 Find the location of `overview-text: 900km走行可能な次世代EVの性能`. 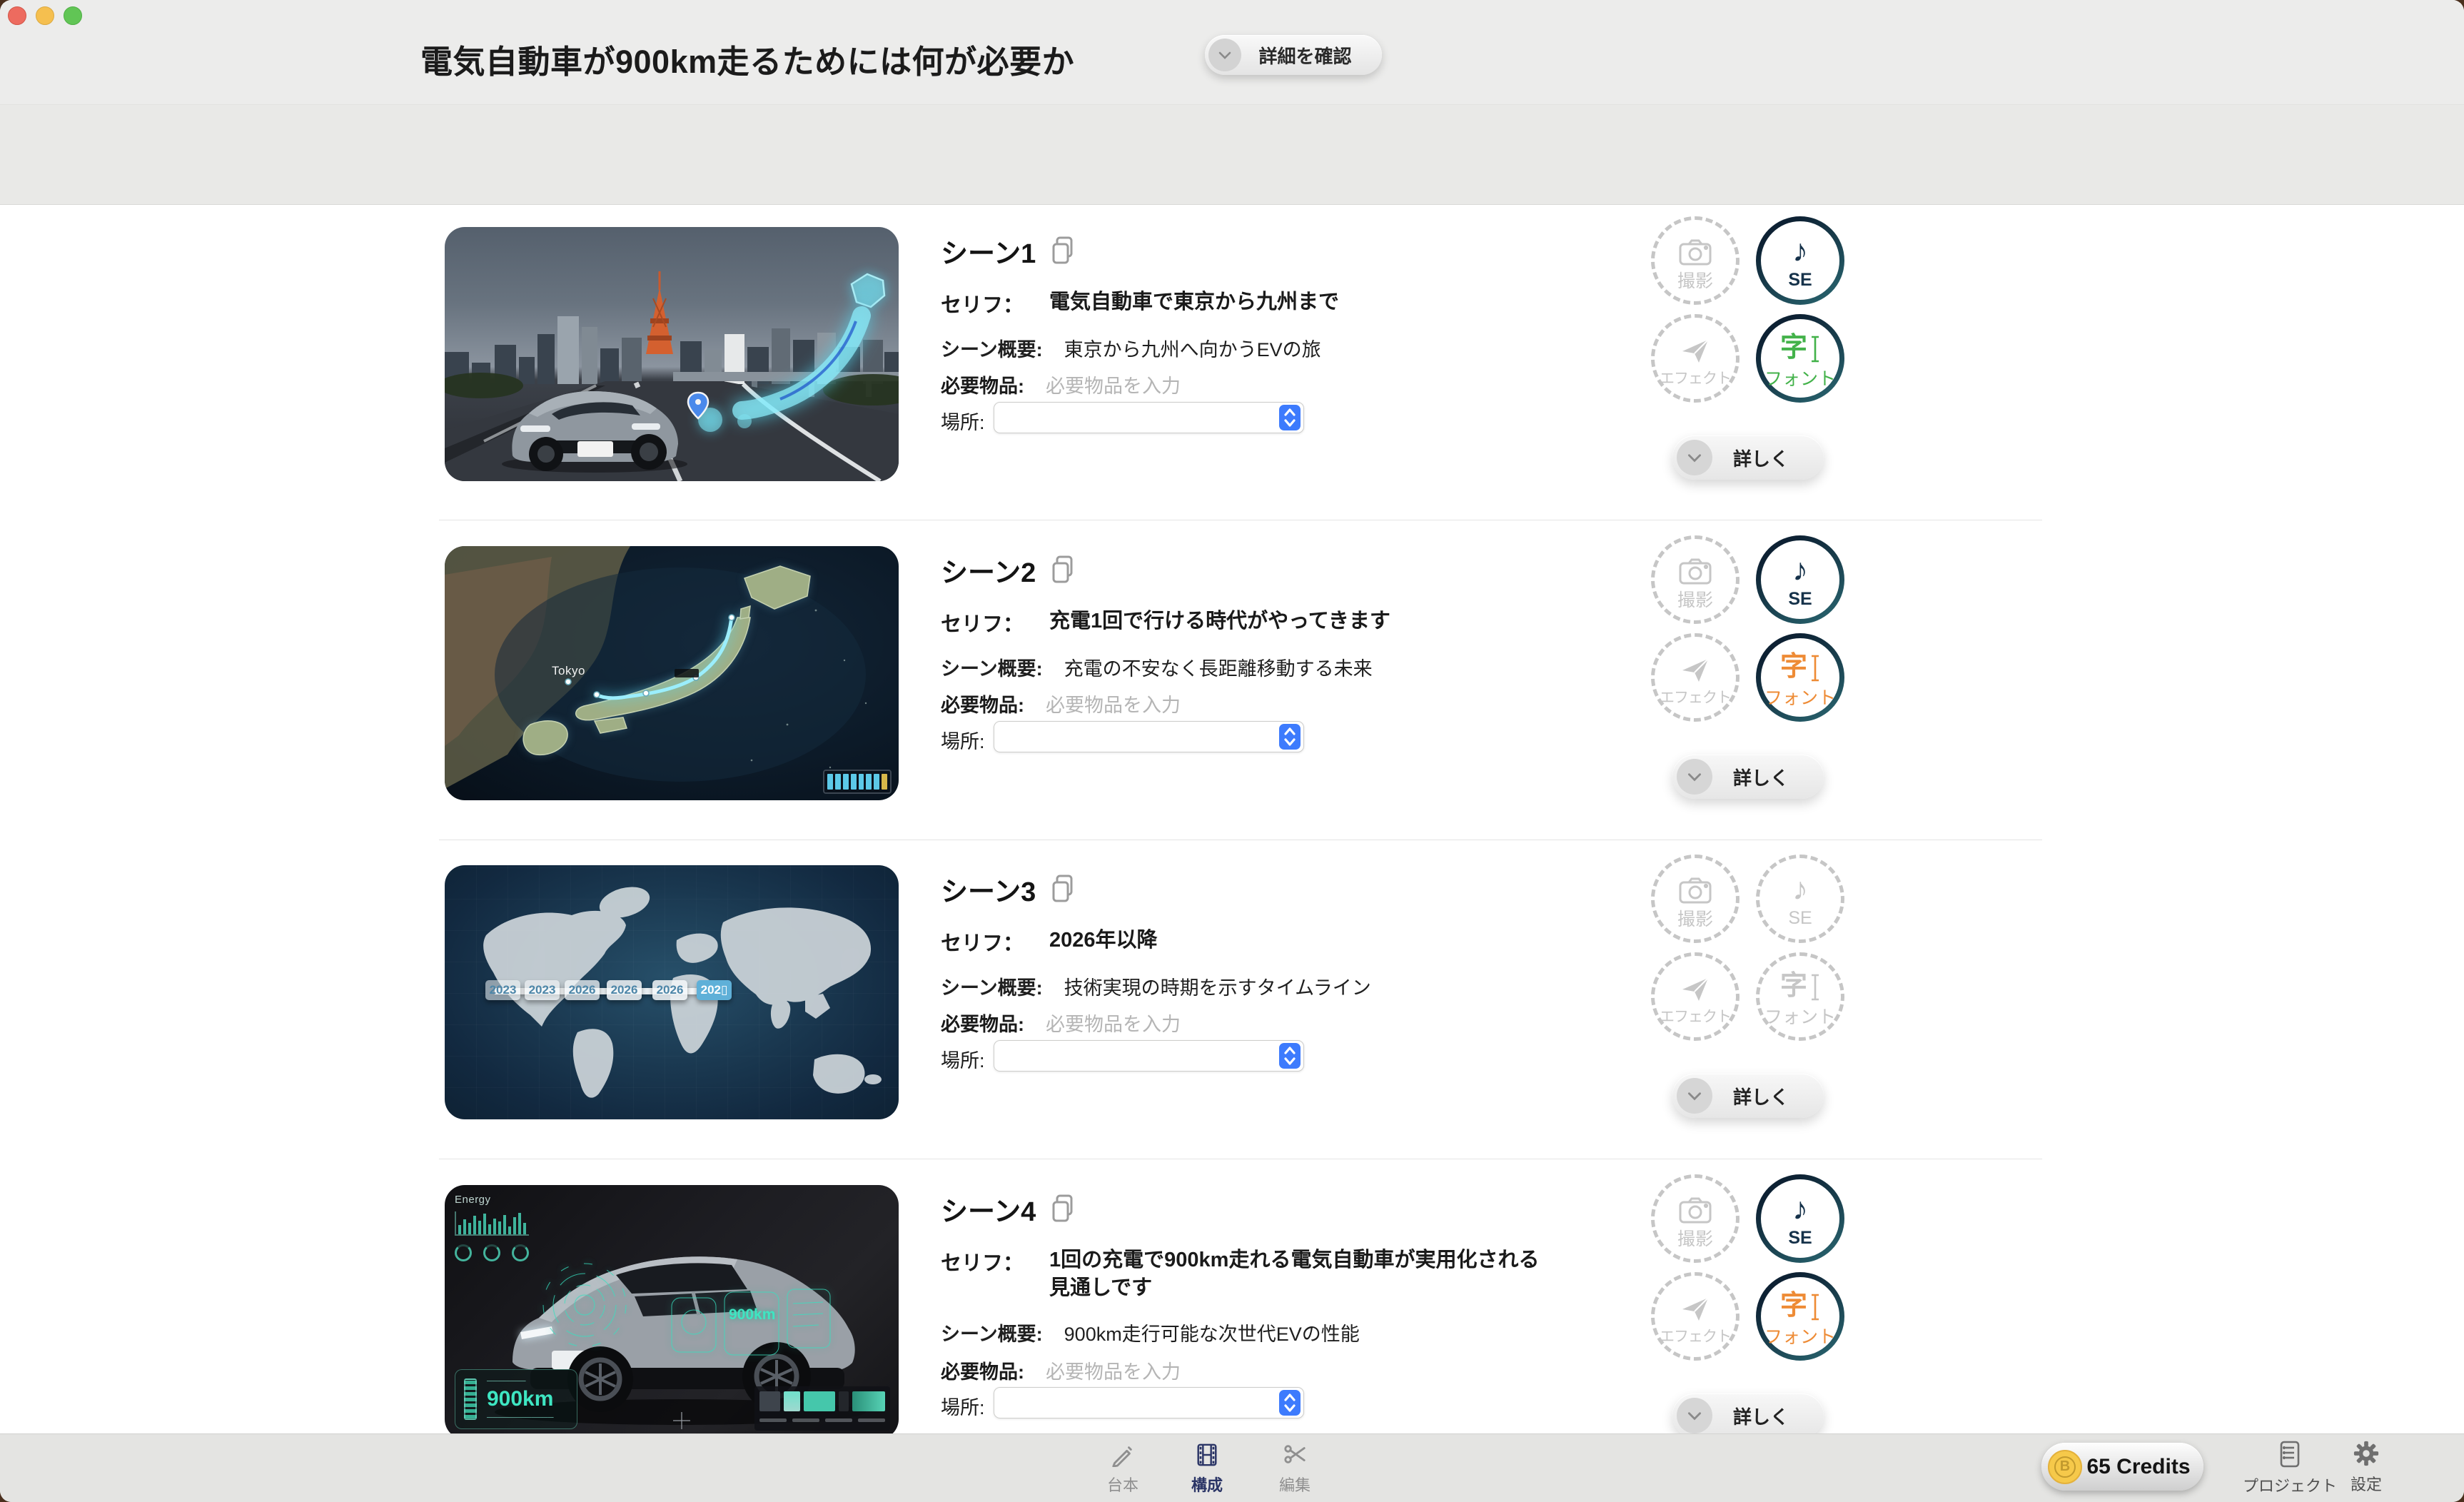

overview-text: 900km走行可能な次世代EVの性能 is located at coordinates (1212, 1334).